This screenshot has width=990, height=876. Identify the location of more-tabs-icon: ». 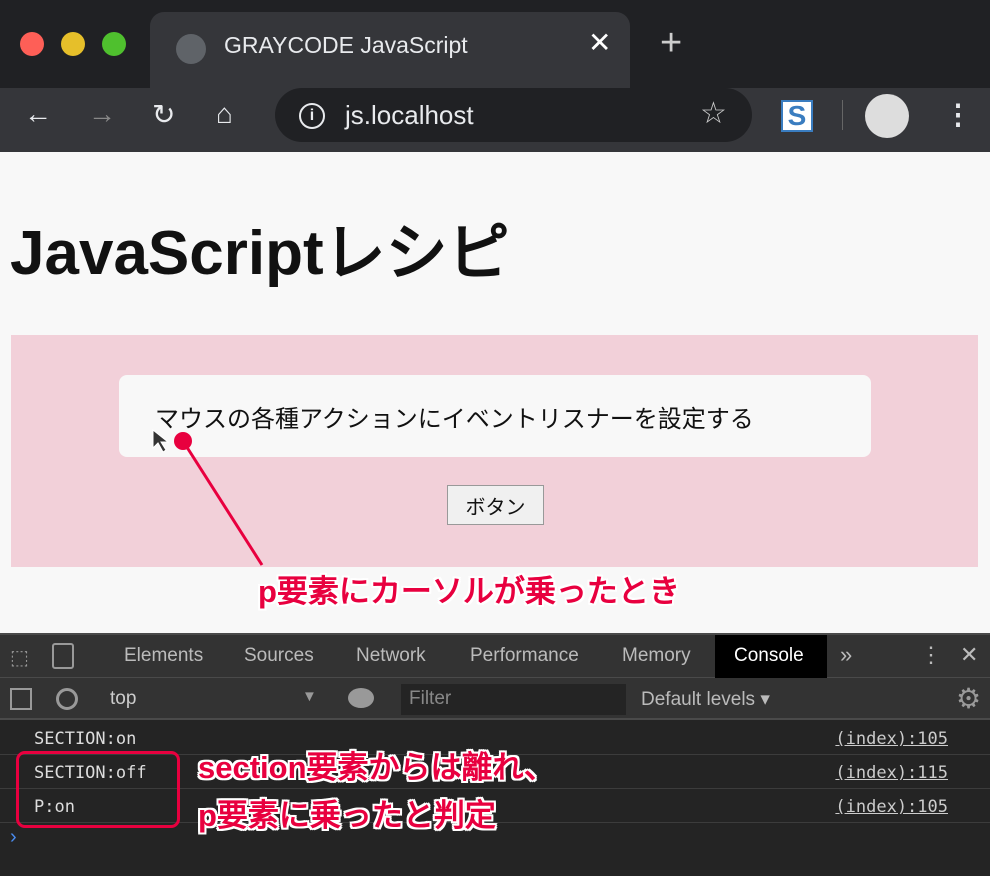
(846, 655).